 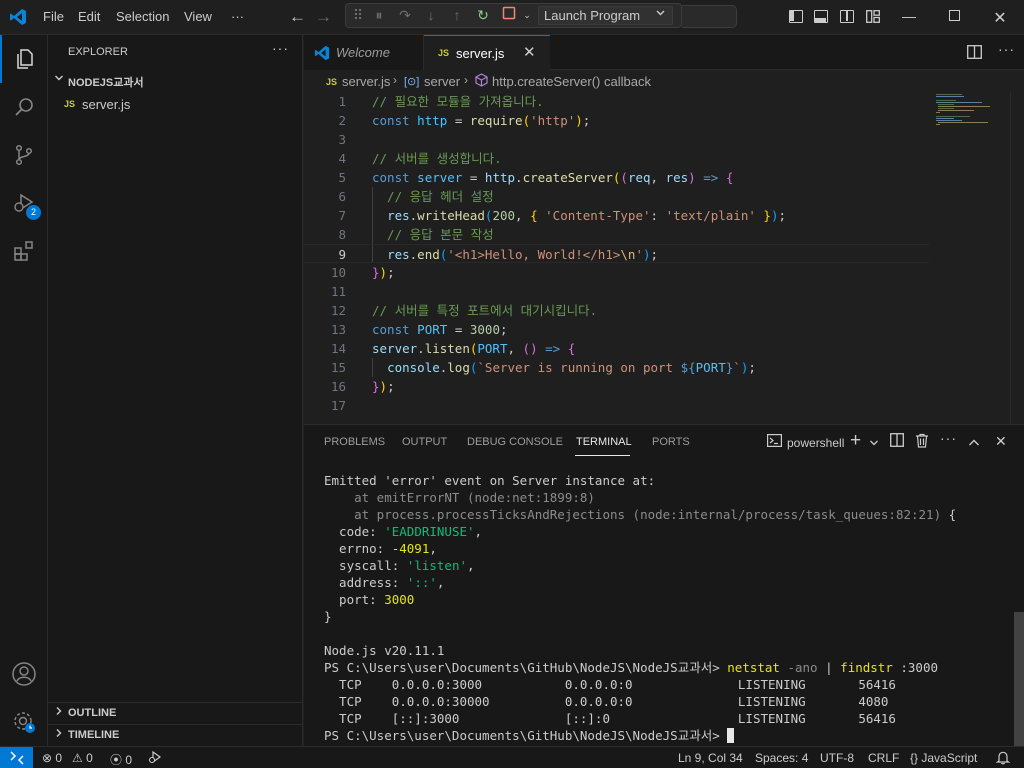 What do you see at coordinates (431, 15) in the screenshot?
I see `step-into-icon: ↓` at bounding box center [431, 15].